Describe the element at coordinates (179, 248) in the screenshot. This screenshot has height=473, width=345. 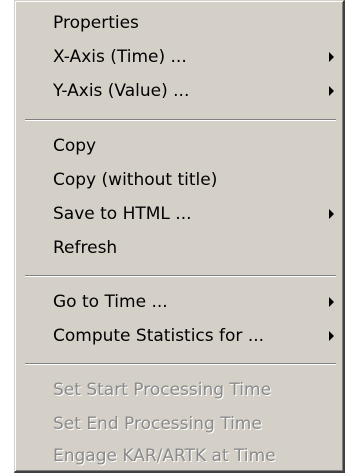
I see `menu-item-refresh: Refresh` at that location.